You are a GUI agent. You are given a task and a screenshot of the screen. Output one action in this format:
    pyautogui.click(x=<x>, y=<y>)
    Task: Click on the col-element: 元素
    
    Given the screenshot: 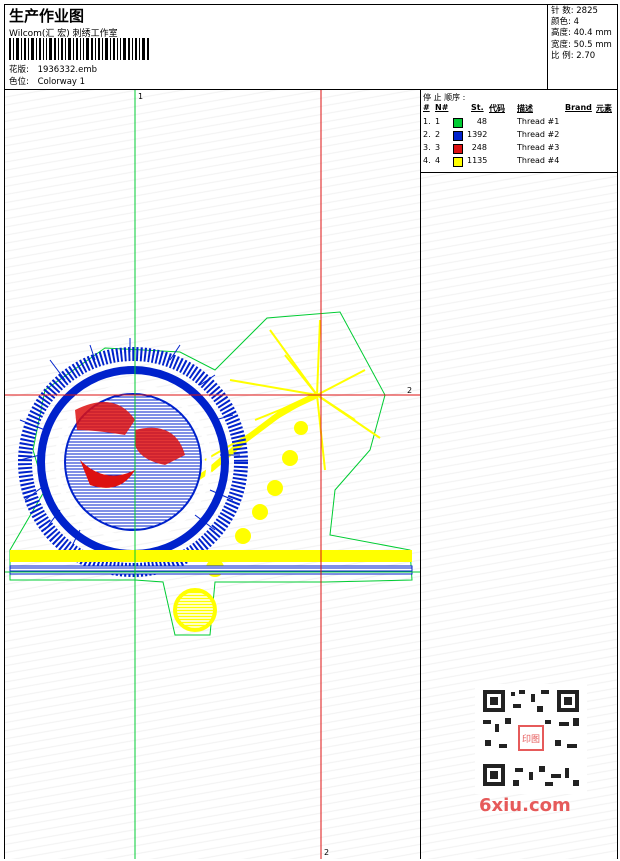 What is the action you would take?
    pyautogui.click(x=604, y=108)
    